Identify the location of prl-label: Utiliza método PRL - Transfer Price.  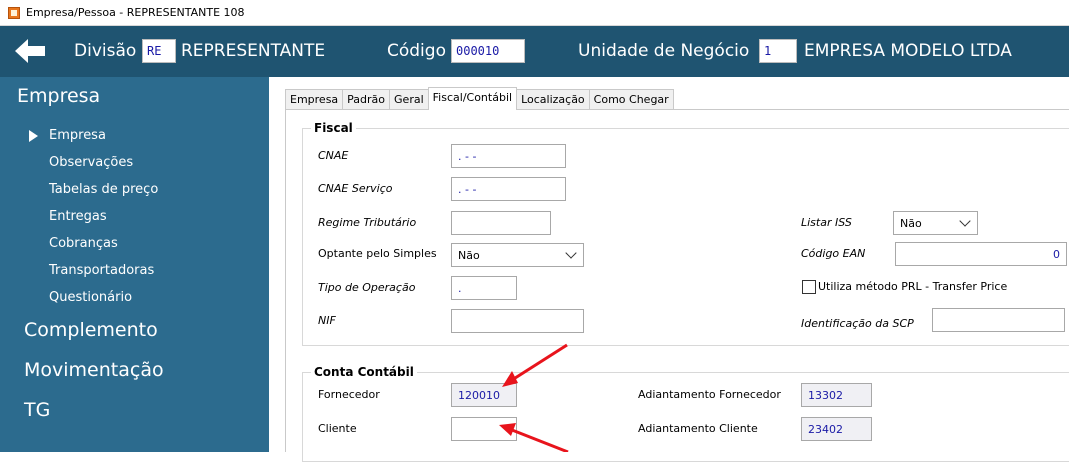
(913, 286).